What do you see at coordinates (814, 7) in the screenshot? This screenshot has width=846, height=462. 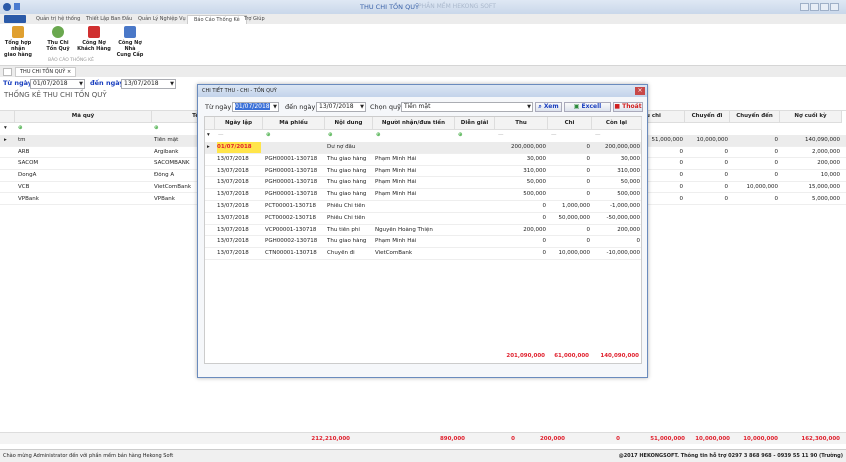 I see `minimize-button` at bounding box center [814, 7].